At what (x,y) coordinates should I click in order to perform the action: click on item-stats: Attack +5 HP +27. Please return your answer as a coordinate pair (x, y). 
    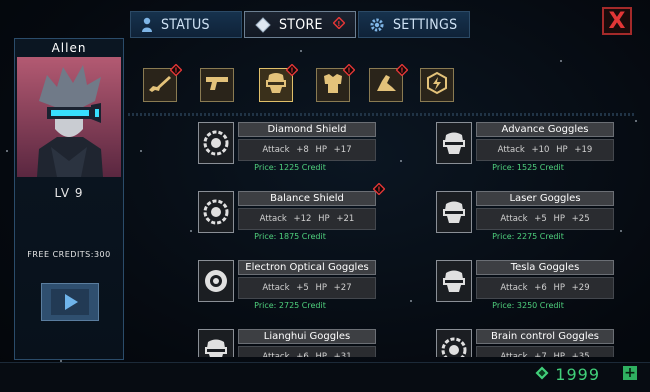
    Looking at the image, I should click on (307, 288).